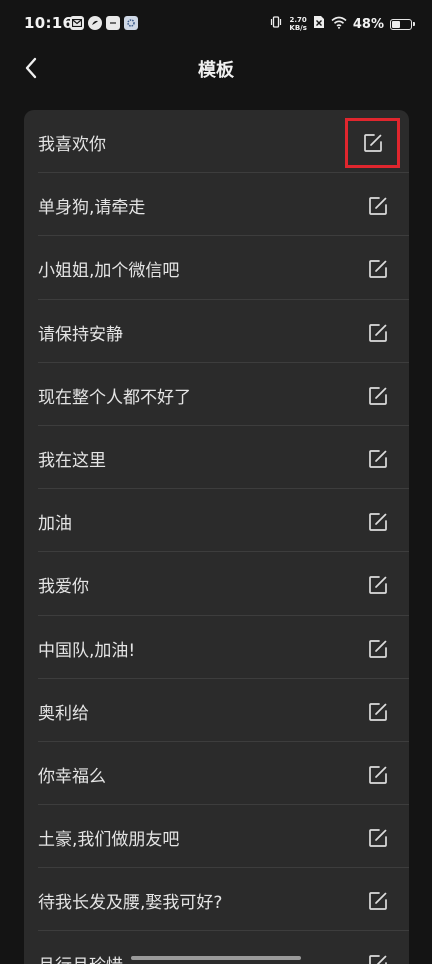 The width and height of the screenshot is (432, 964). What do you see at coordinates (131, 23) in the screenshot?
I see `gear-app-icon` at bounding box center [131, 23].